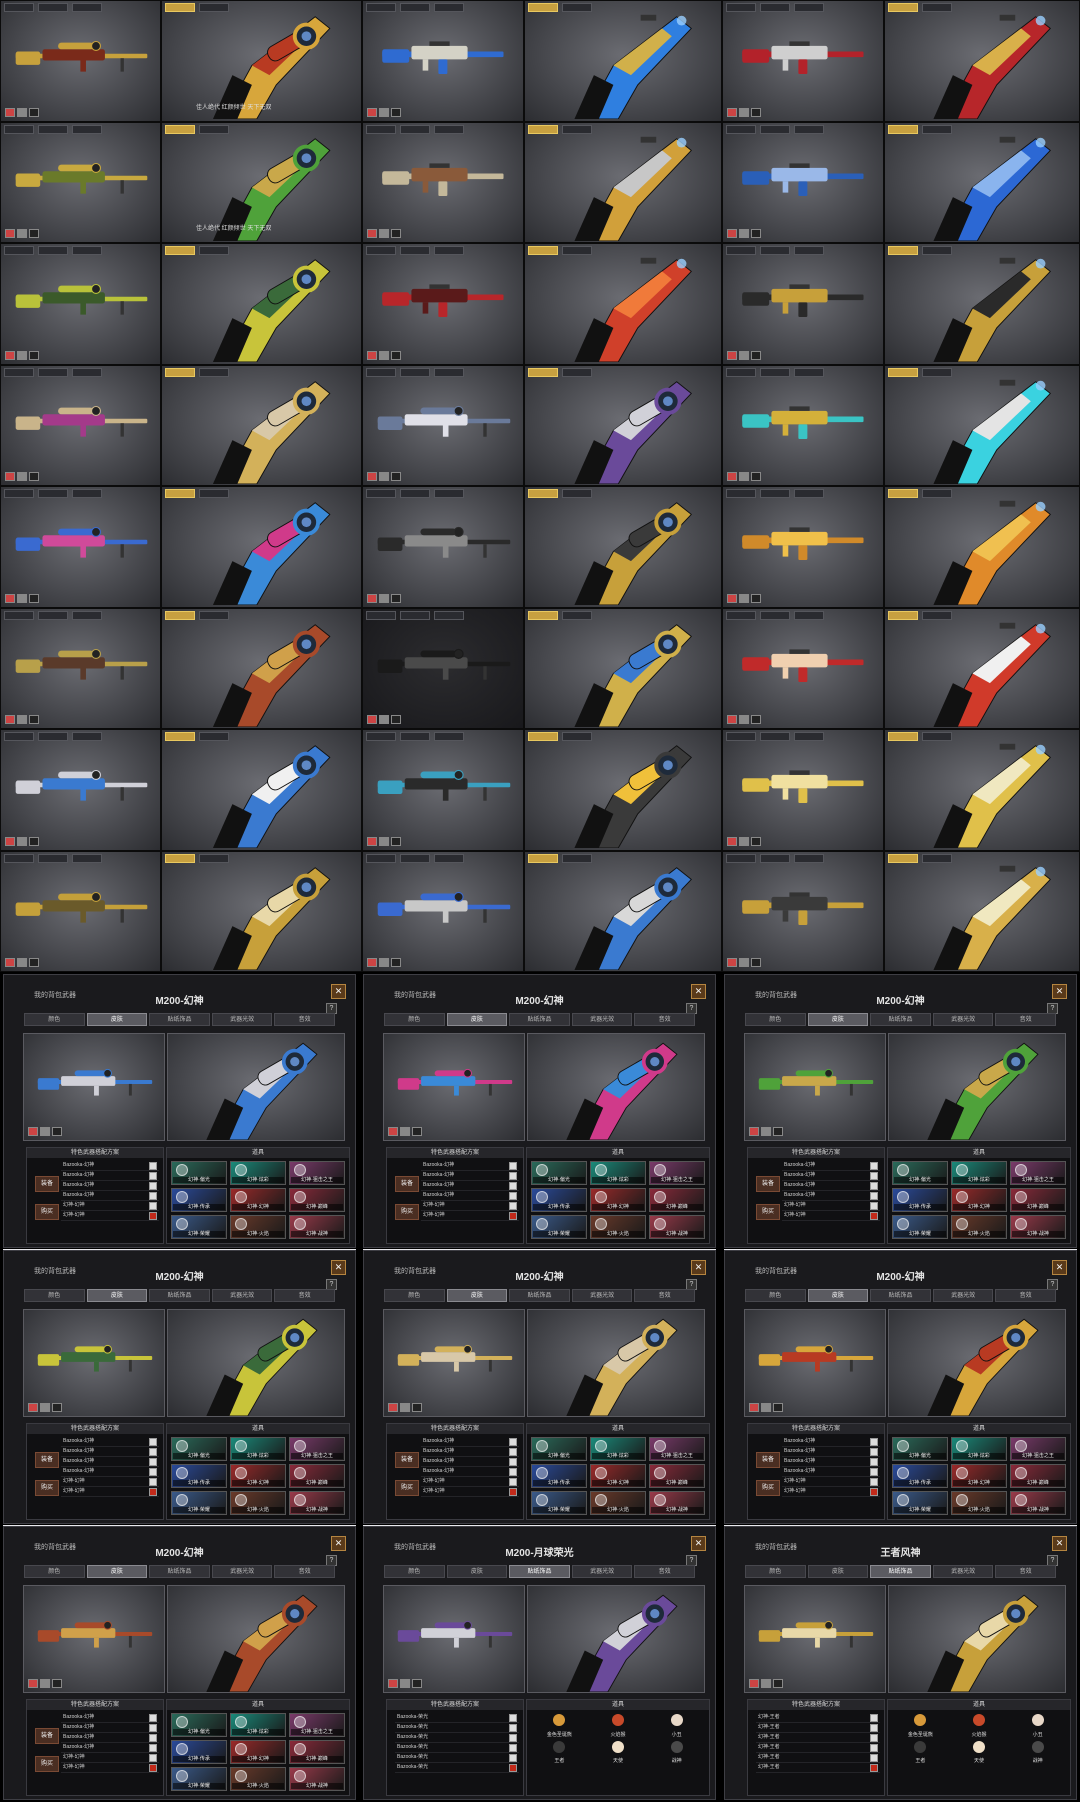 This screenshot has height=1802, width=1080. Describe the element at coordinates (818, 1738) in the screenshot. I see `scheme-row: 幻神-王者` at that location.